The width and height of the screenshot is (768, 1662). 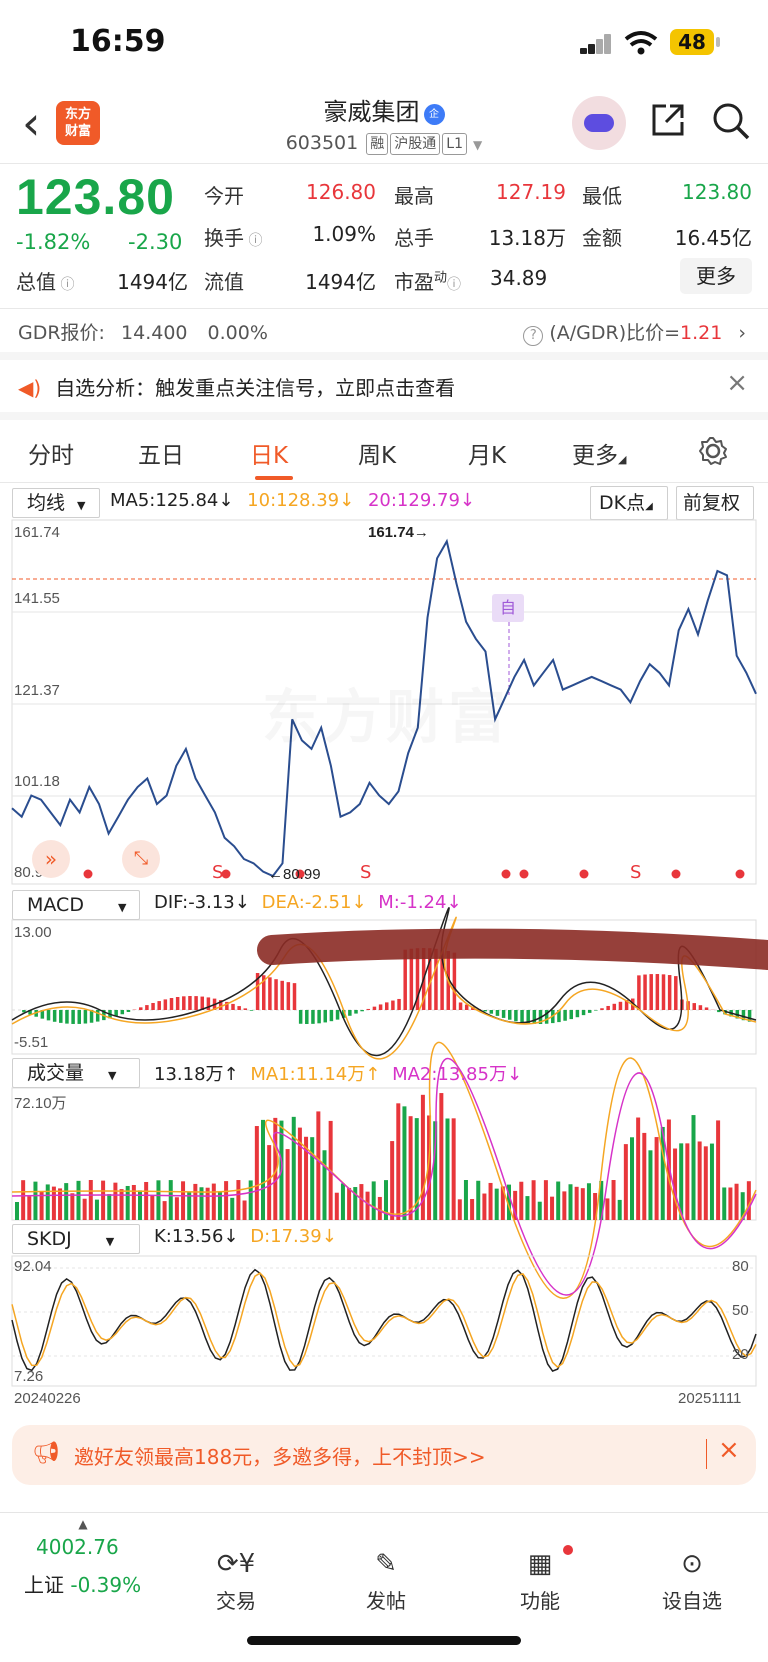 What do you see at coordinates (508, 608) in the screenshot?
I see `self-select-tag: 自` at bounding box center [508, 608].